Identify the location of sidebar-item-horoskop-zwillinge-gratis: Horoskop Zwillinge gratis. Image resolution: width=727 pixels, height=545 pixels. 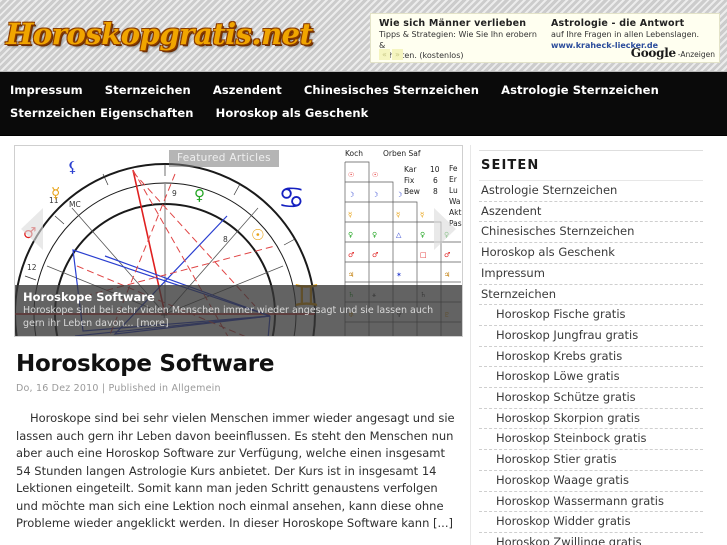
(591, 539).